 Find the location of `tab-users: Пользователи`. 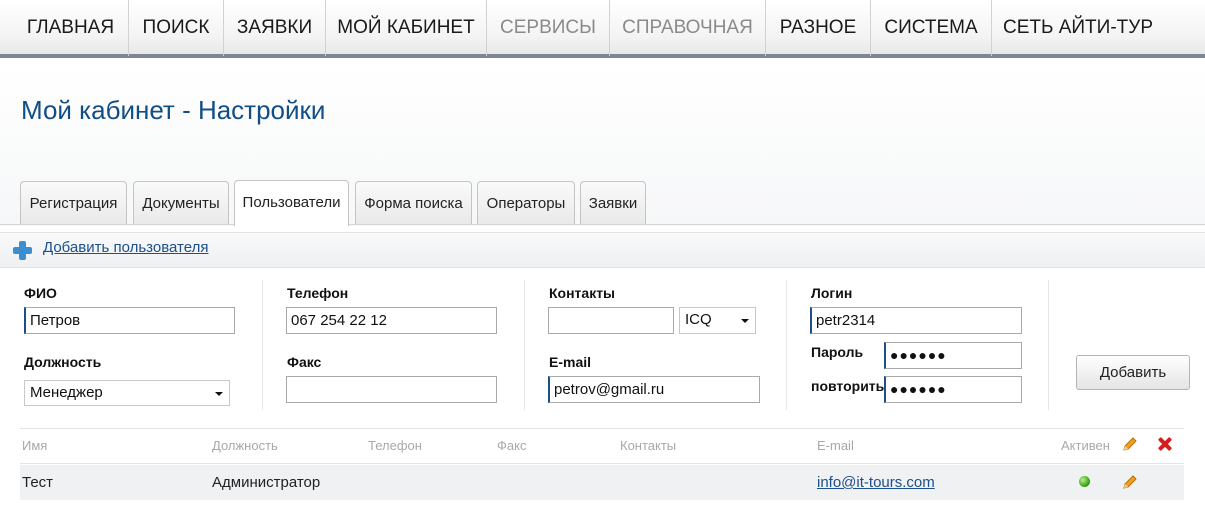

tab-users: Пользователи is located at coordinates (291, 203).